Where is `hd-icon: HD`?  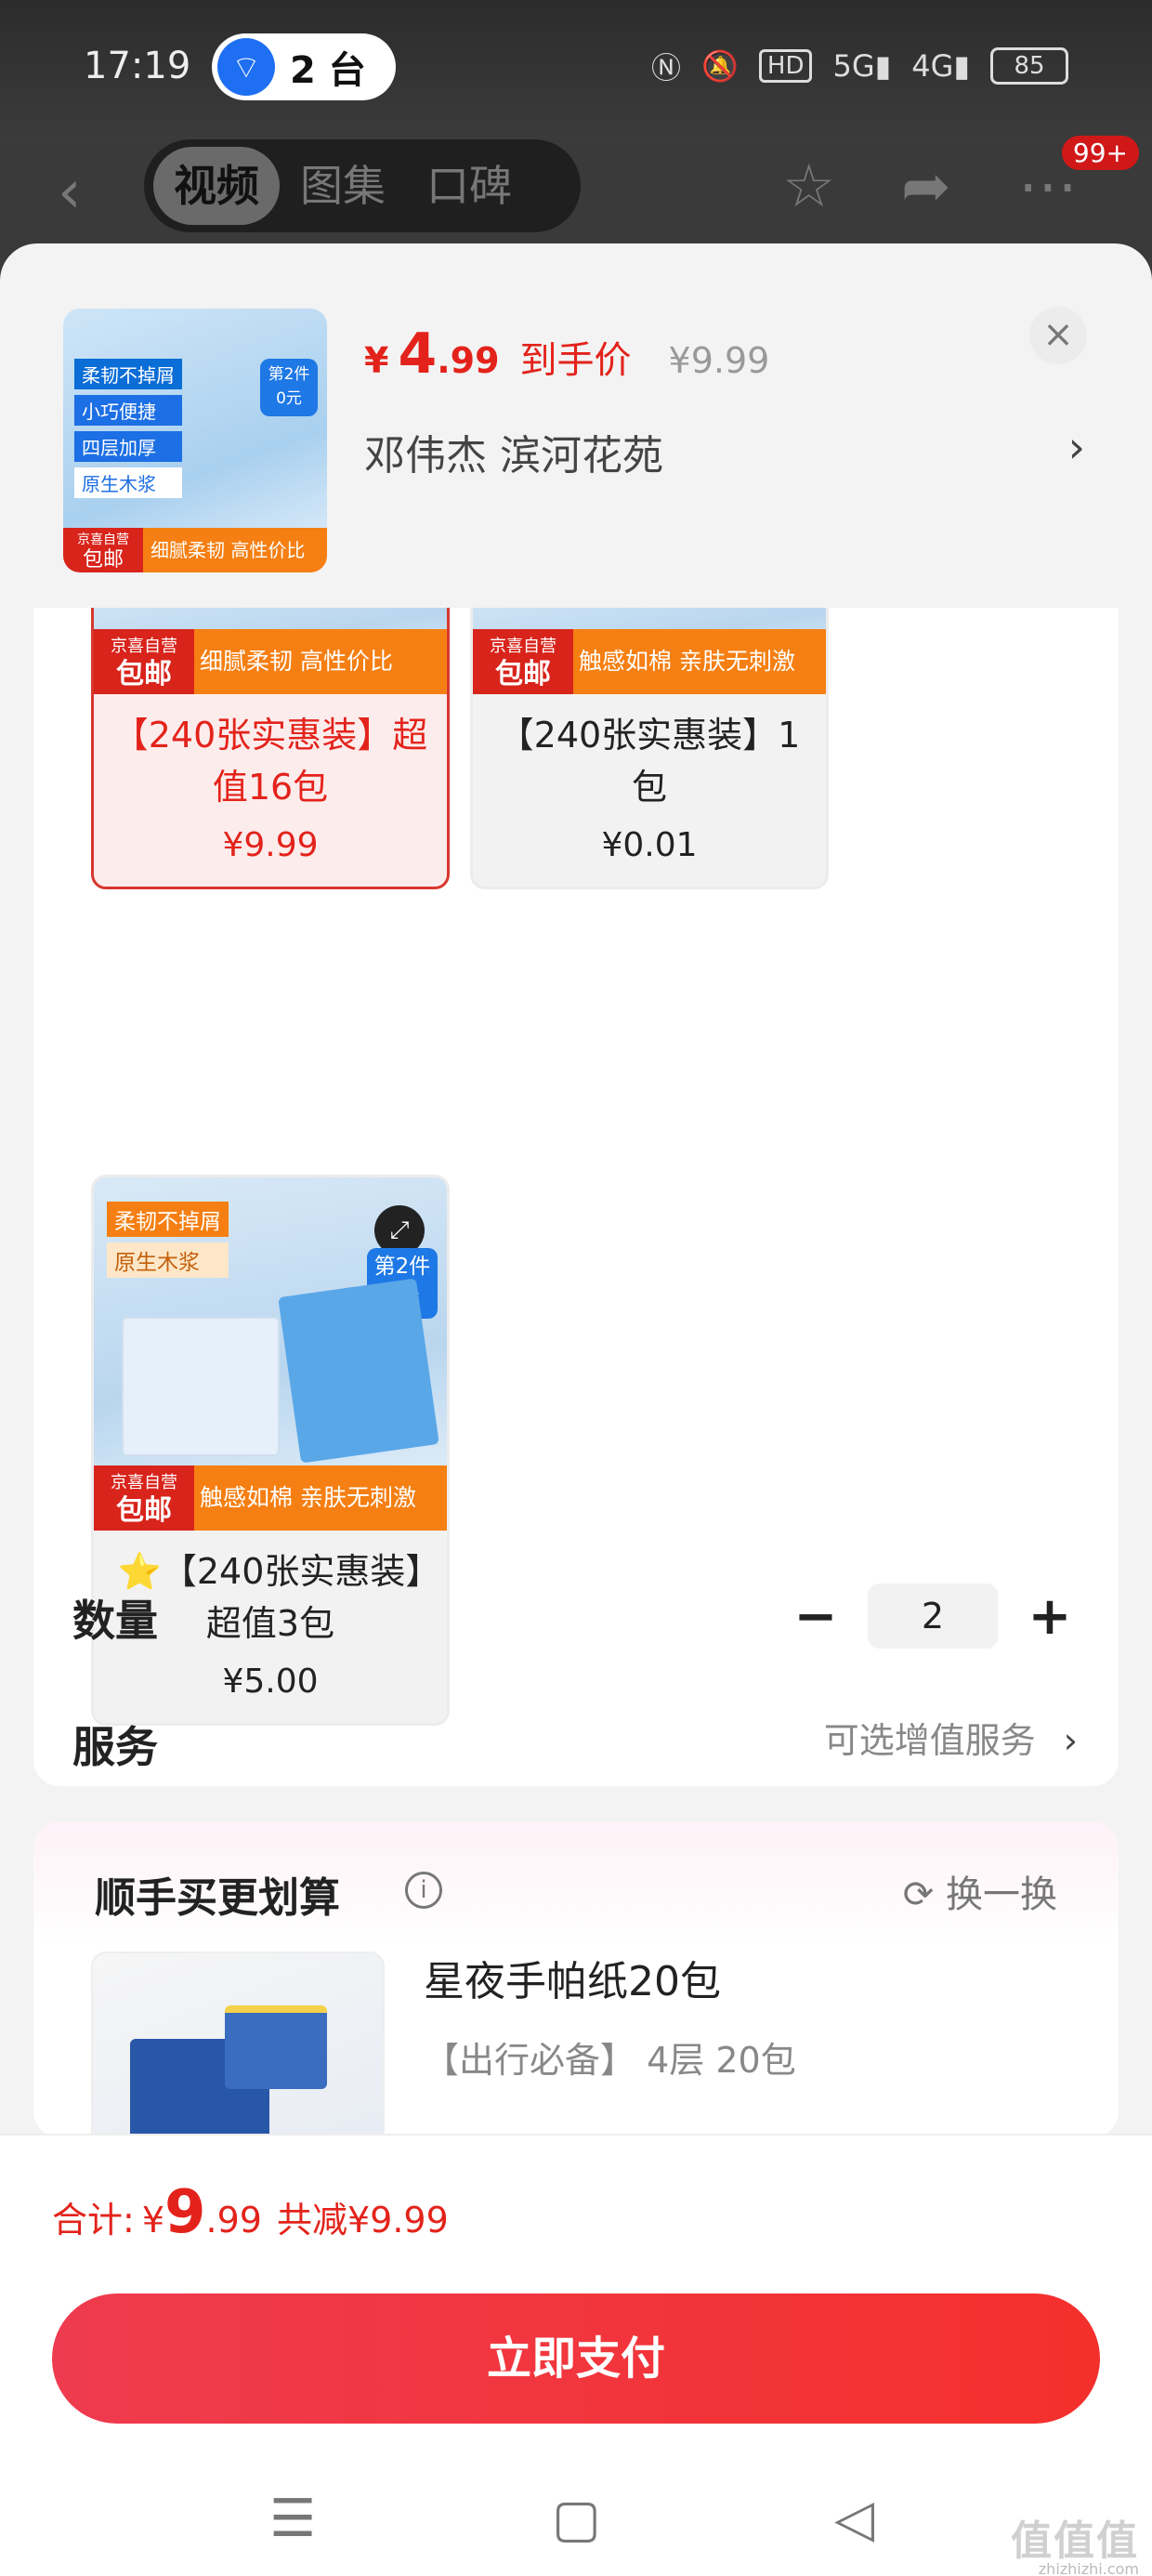 hd-icon: HD is located at coordinates (785, 66).